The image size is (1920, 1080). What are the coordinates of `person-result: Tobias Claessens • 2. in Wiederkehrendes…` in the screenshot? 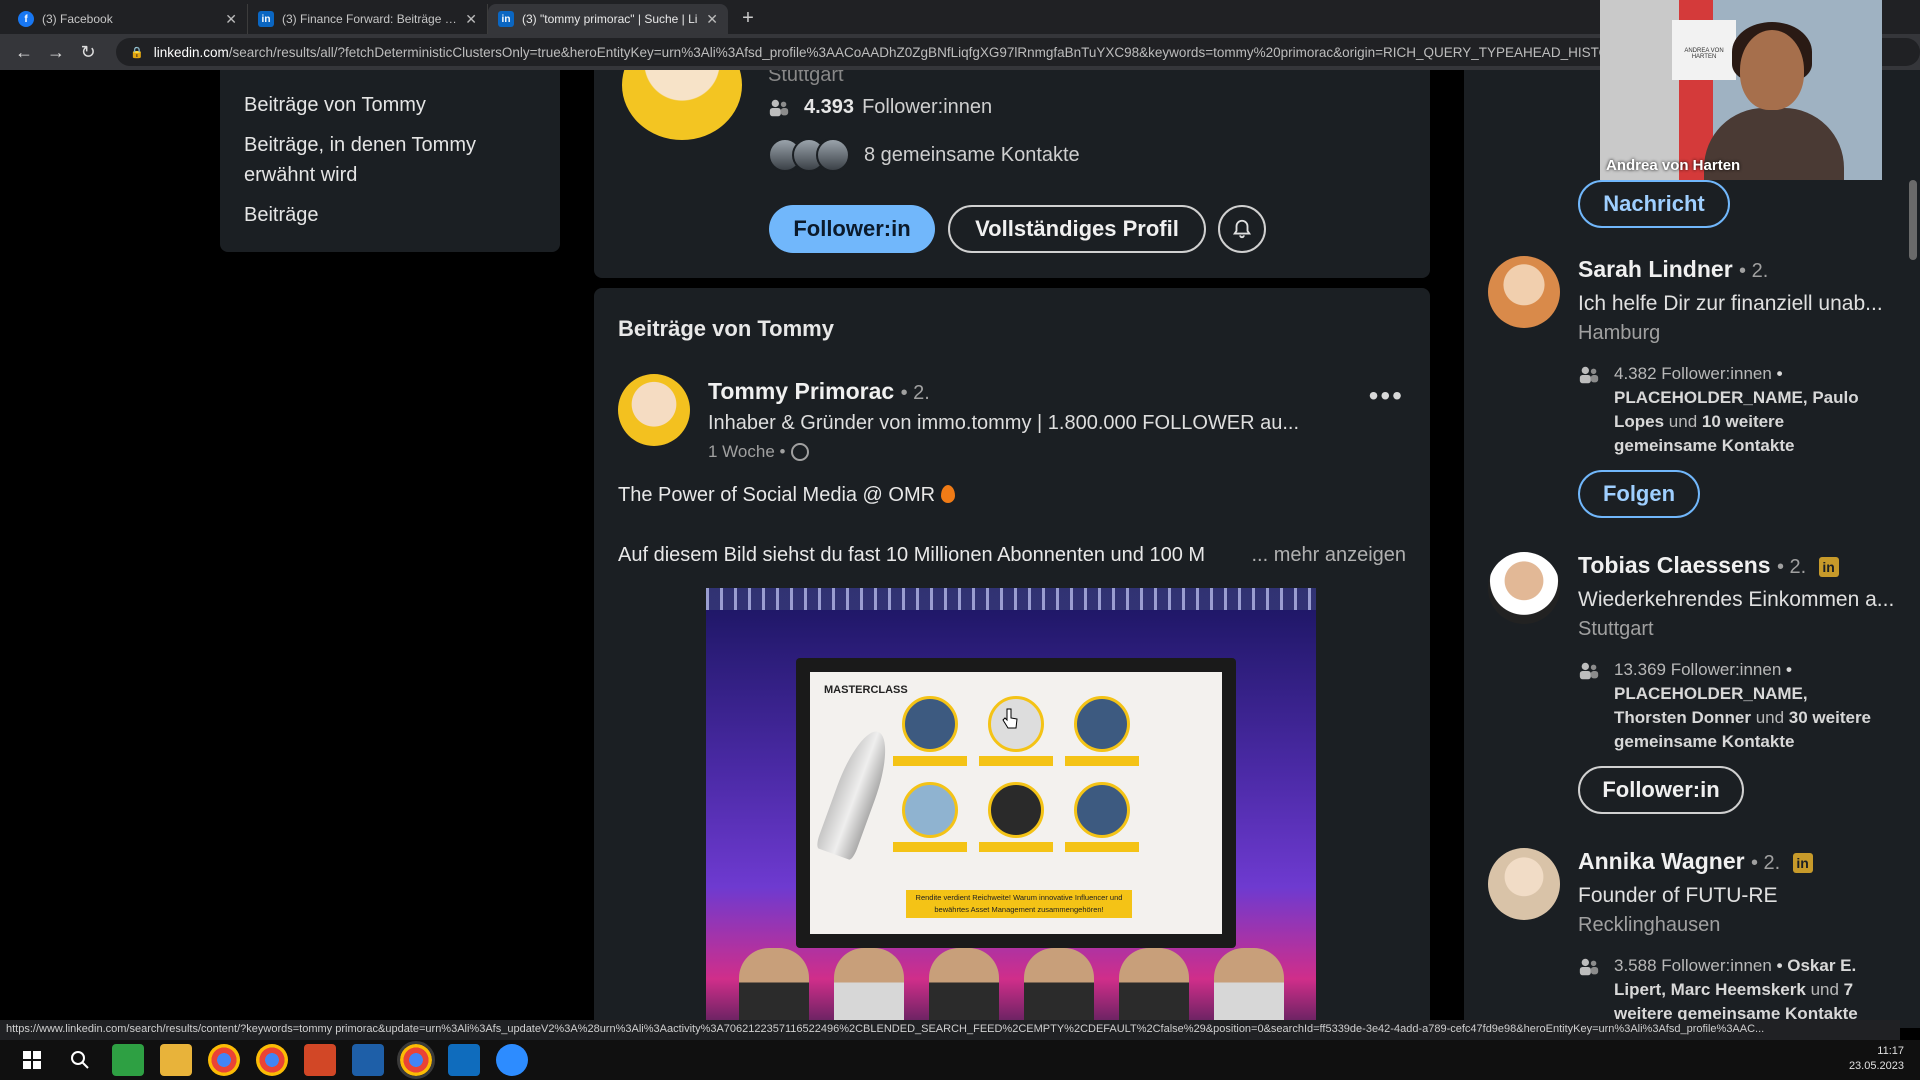 It's located at (1684, 697).